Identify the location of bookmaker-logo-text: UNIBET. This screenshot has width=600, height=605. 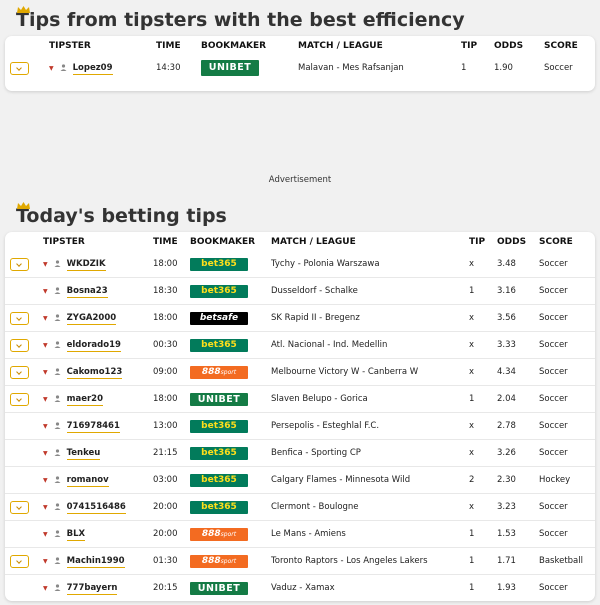
(219, 399).